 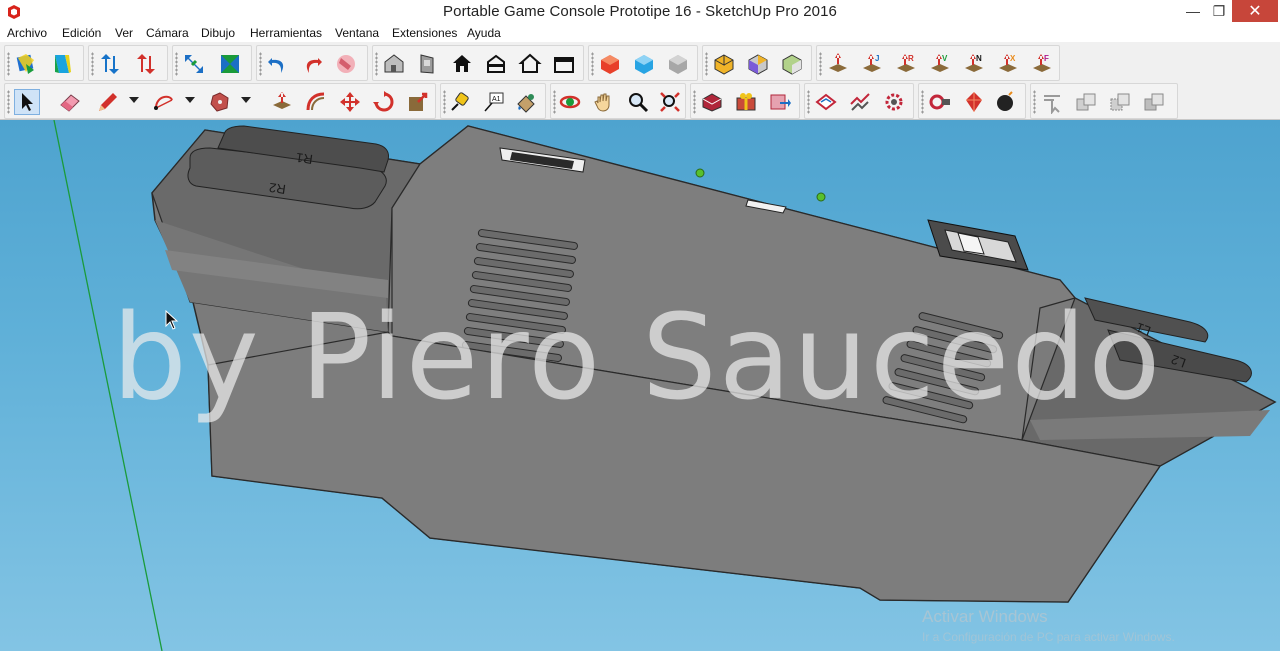 I want to click on toolbar-group-styles, so click(x=643, y=63).